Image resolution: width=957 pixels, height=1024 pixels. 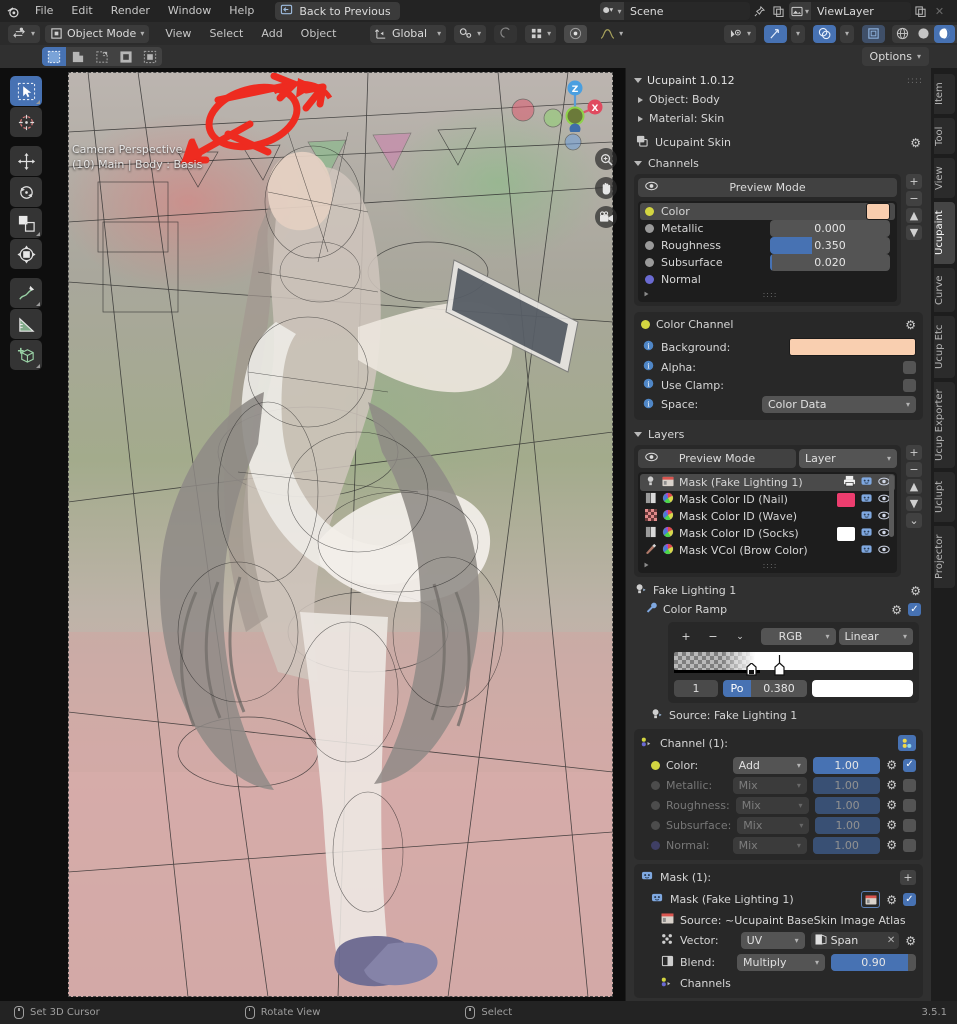 I want to click on channels-list-grip: ::::, so click(x=770, y=294).